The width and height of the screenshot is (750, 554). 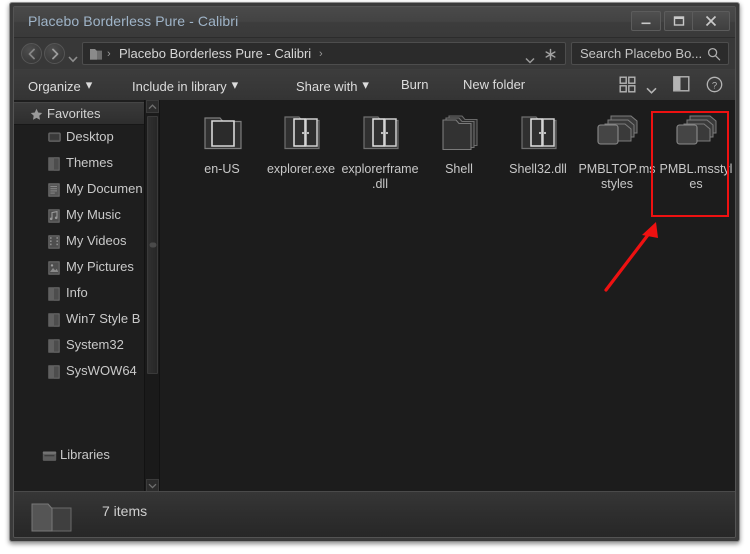 What do you see at coordinates (100, 266) in the screenshot?
I see `sidebar-item-label: My Pictures` at bounding box center [100, 266].